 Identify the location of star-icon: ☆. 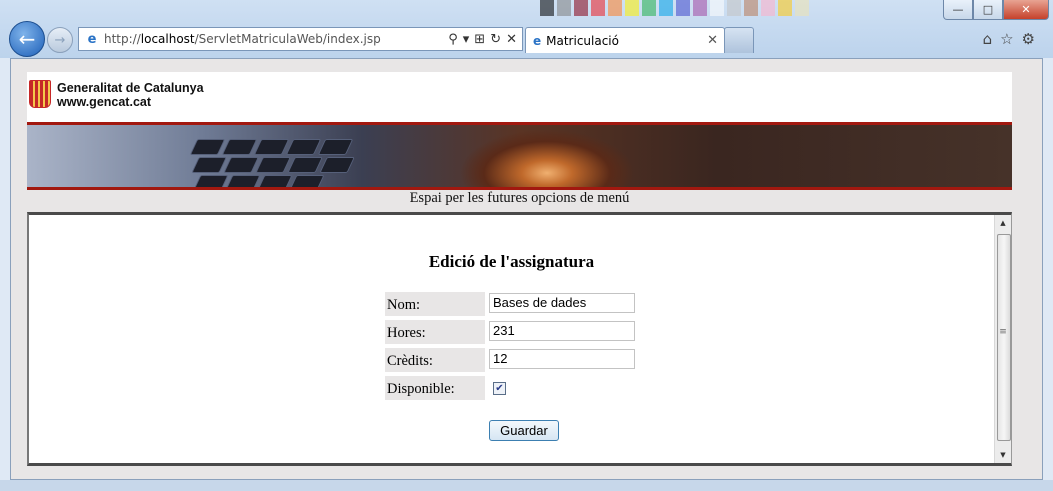
(1006, 39).